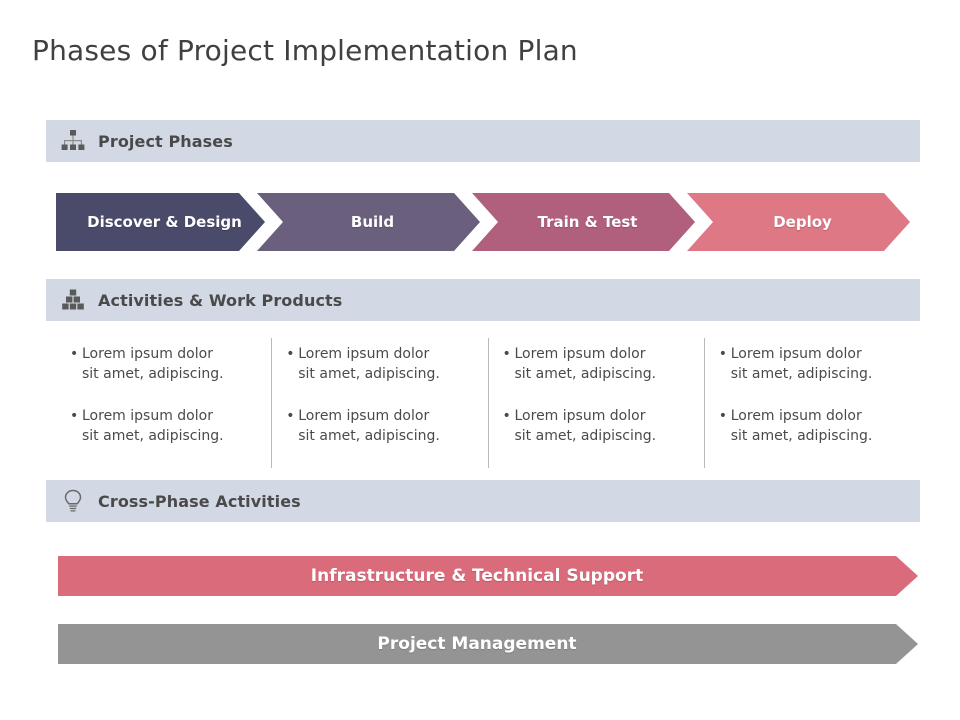 The image size is (960, 720). What do you see at coordinates (73, 141) in the screenshot?
I see `org-chart-icon` at bounding box center [73, 141].